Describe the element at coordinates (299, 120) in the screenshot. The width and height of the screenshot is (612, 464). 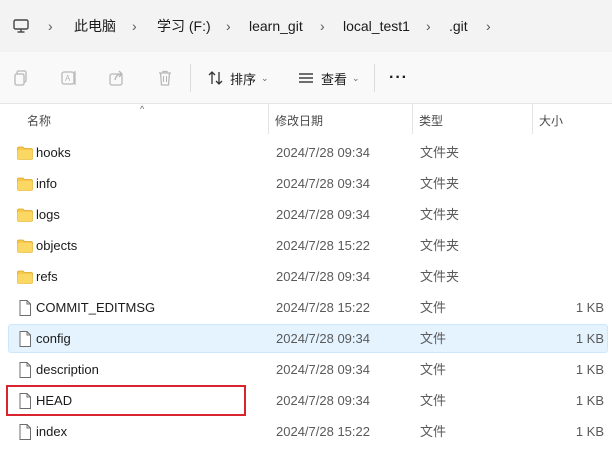
I see `column-date: 修改日期` at that location.